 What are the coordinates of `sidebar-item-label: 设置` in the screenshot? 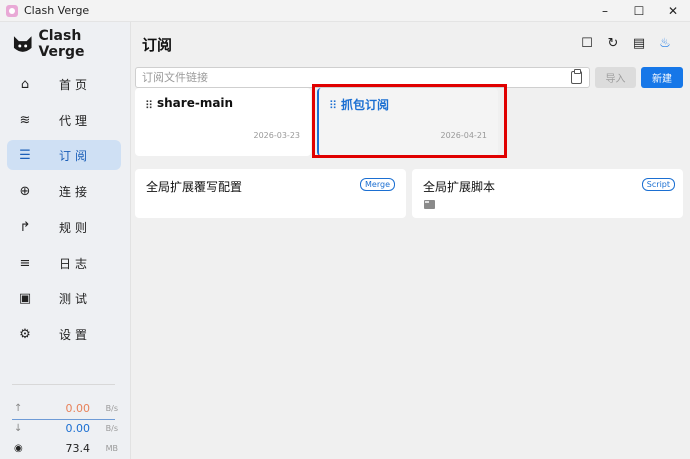 It's located at (75, 334).